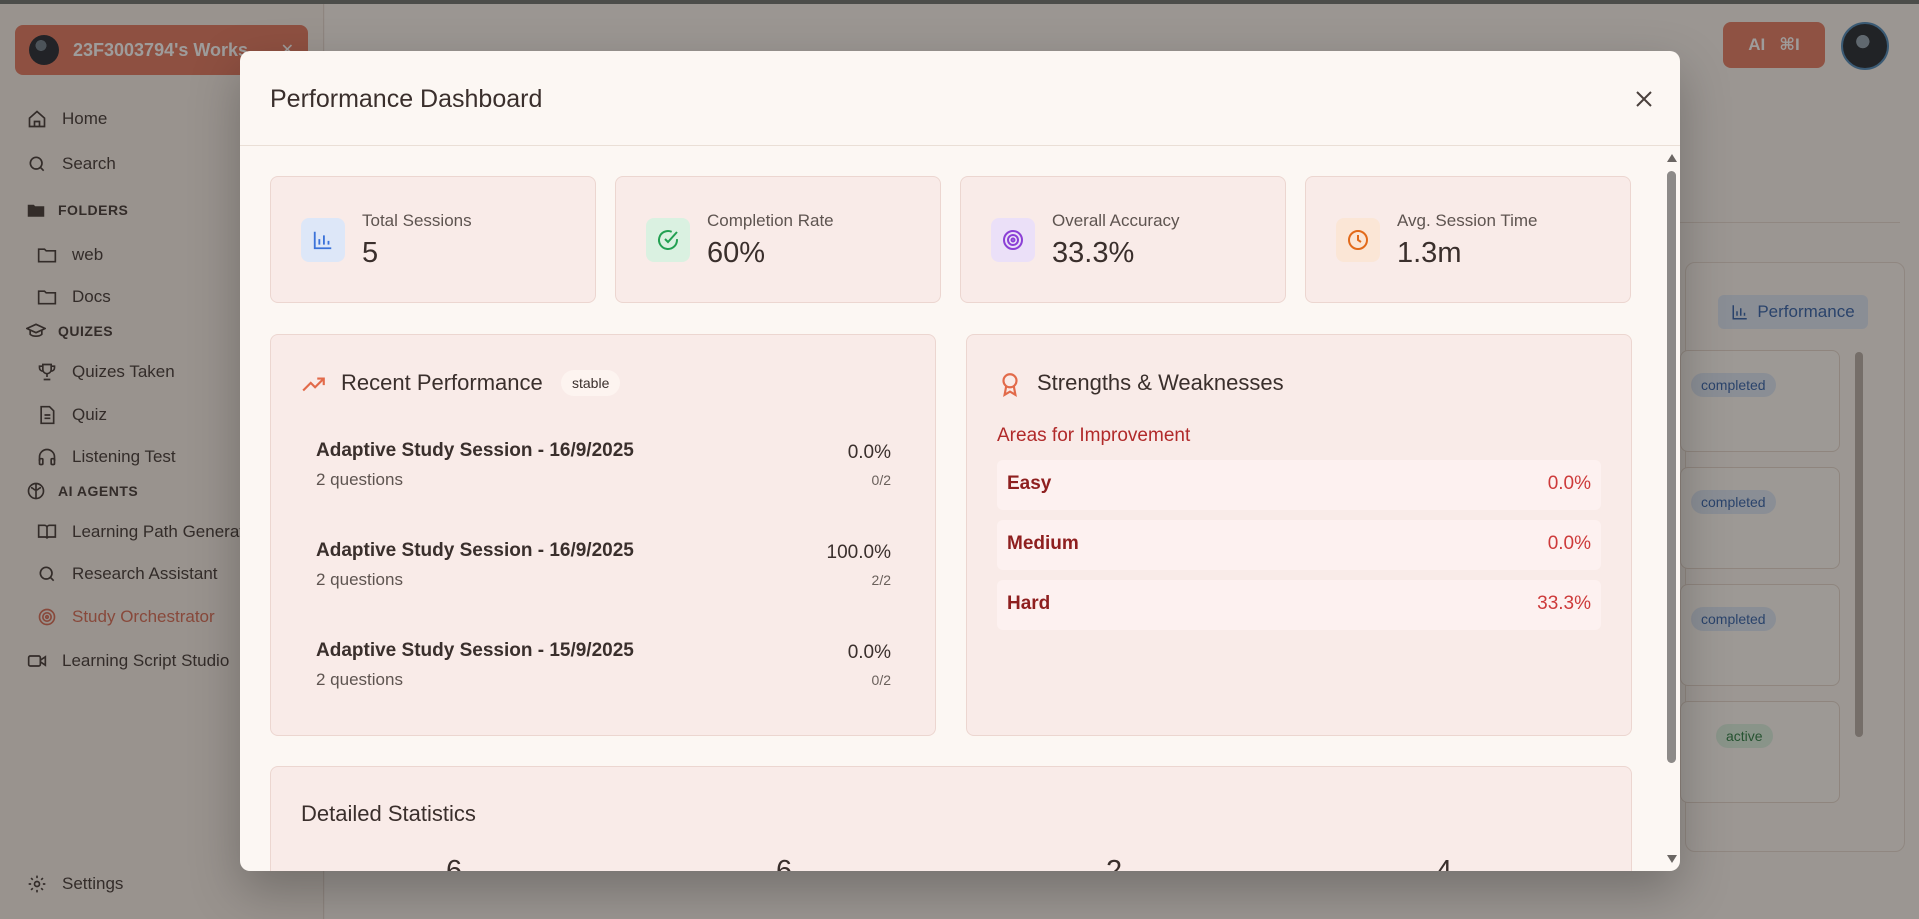 The image size is (1919, 919). I want to click on stat-label: Avg. Session Time, so click(1467, 220).